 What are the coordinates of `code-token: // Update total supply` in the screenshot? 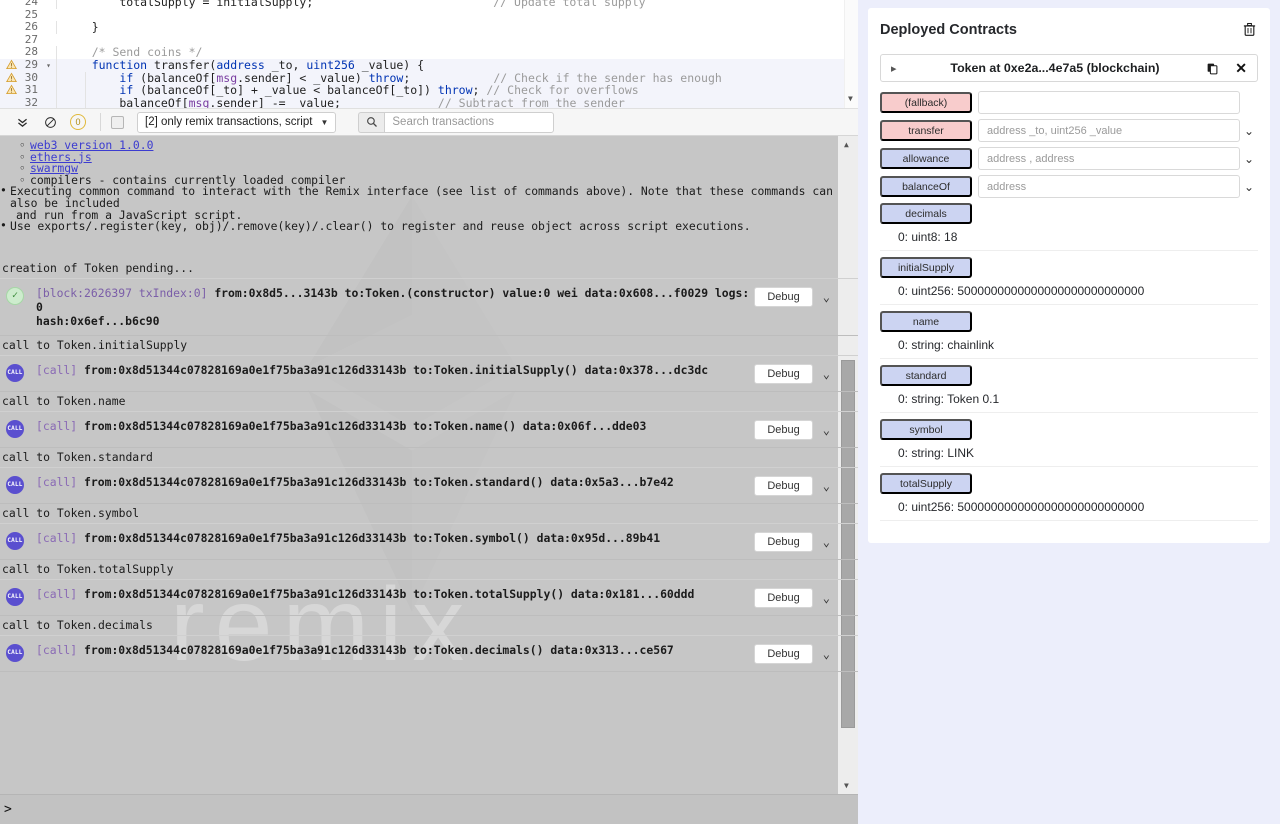 It's located at (479, 4).